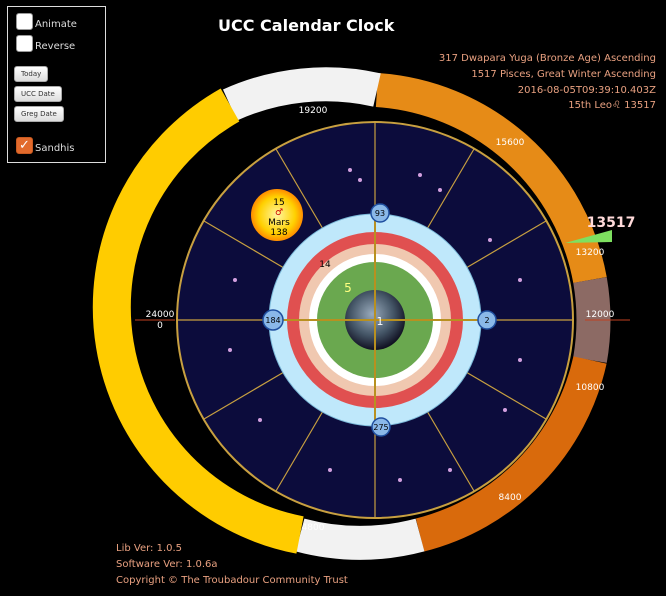 Image resolution: width=666 pixels, height=596 pixels. What do you see at coordinates (486, 320) in the screenshot?
I see `day-marker-right-label: 2` at bounding box center [486, 320].